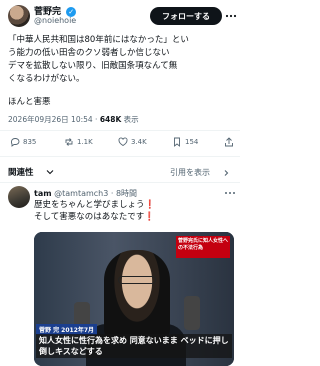  I want to click on post-text-line: う能力の低い田舎のクソ弱者しか信じない, so click(89, 53).